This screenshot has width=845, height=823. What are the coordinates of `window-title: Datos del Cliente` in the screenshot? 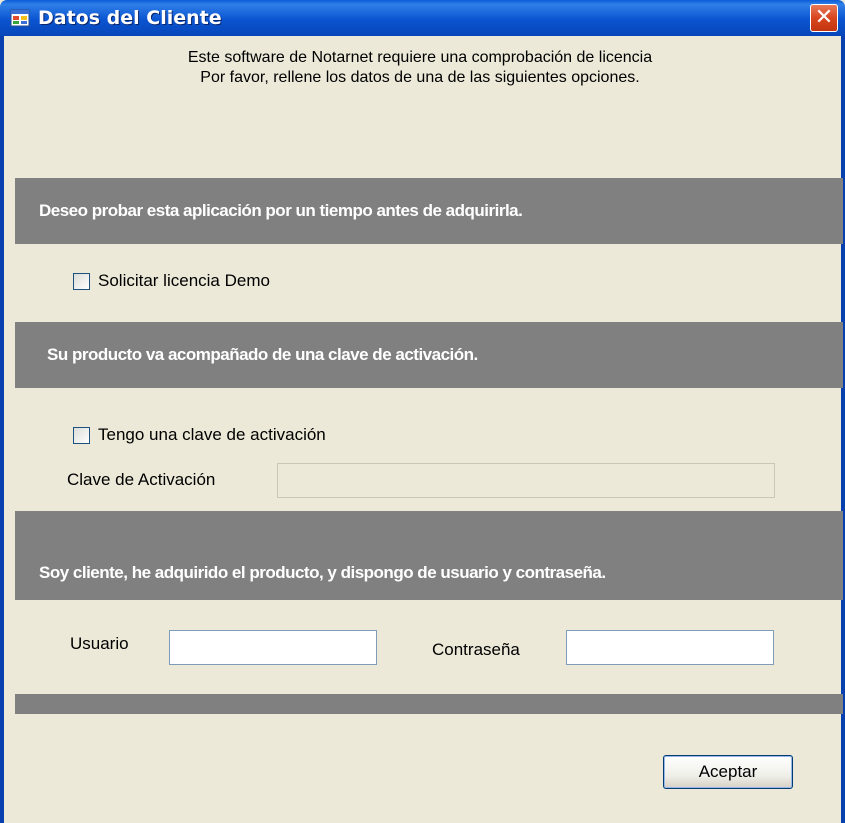 It's located at (130, 18).